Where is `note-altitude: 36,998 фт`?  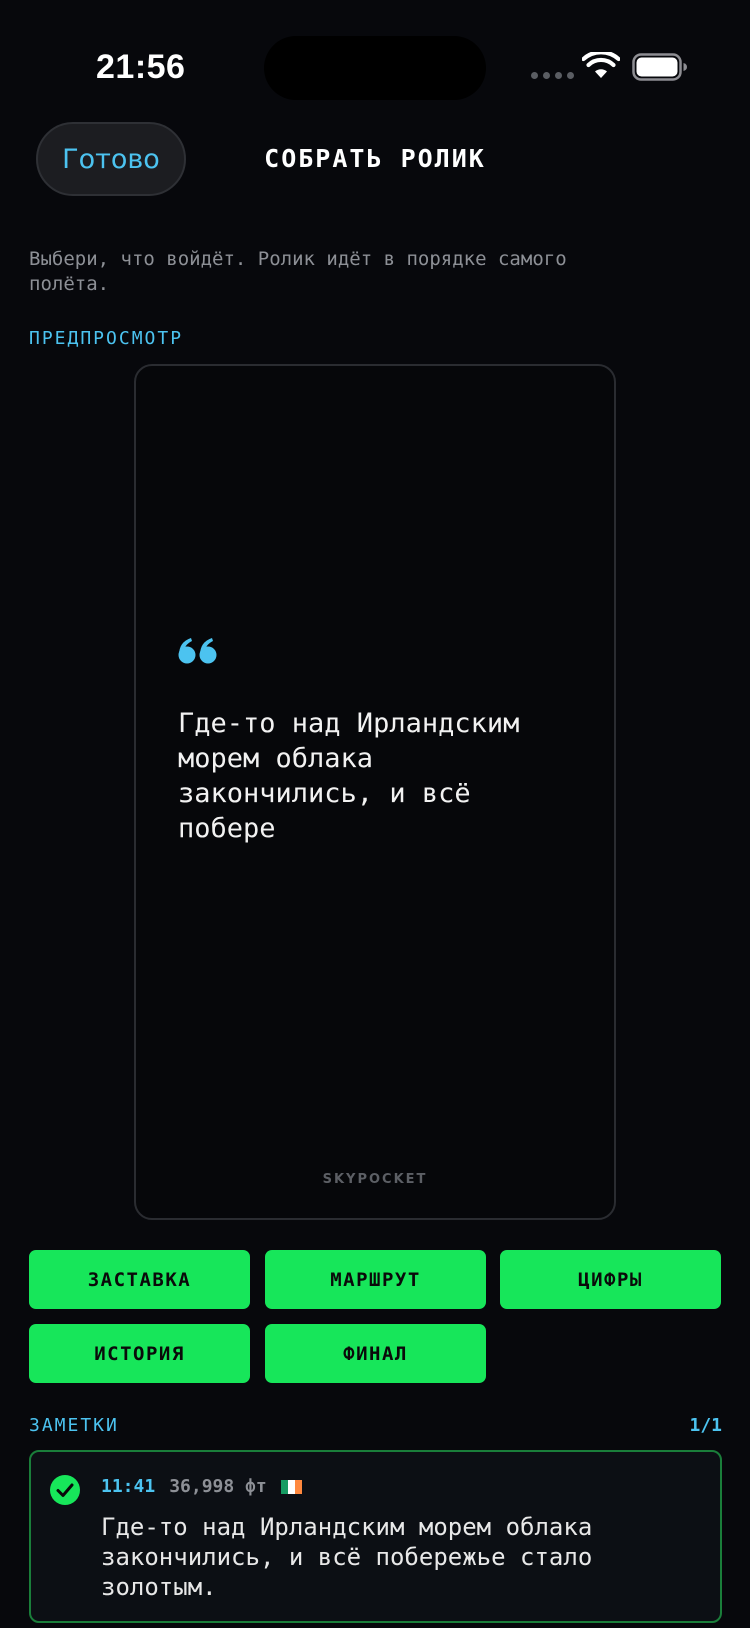
note-altitude: 36,998 фт is located at coordinates (218, 1486).